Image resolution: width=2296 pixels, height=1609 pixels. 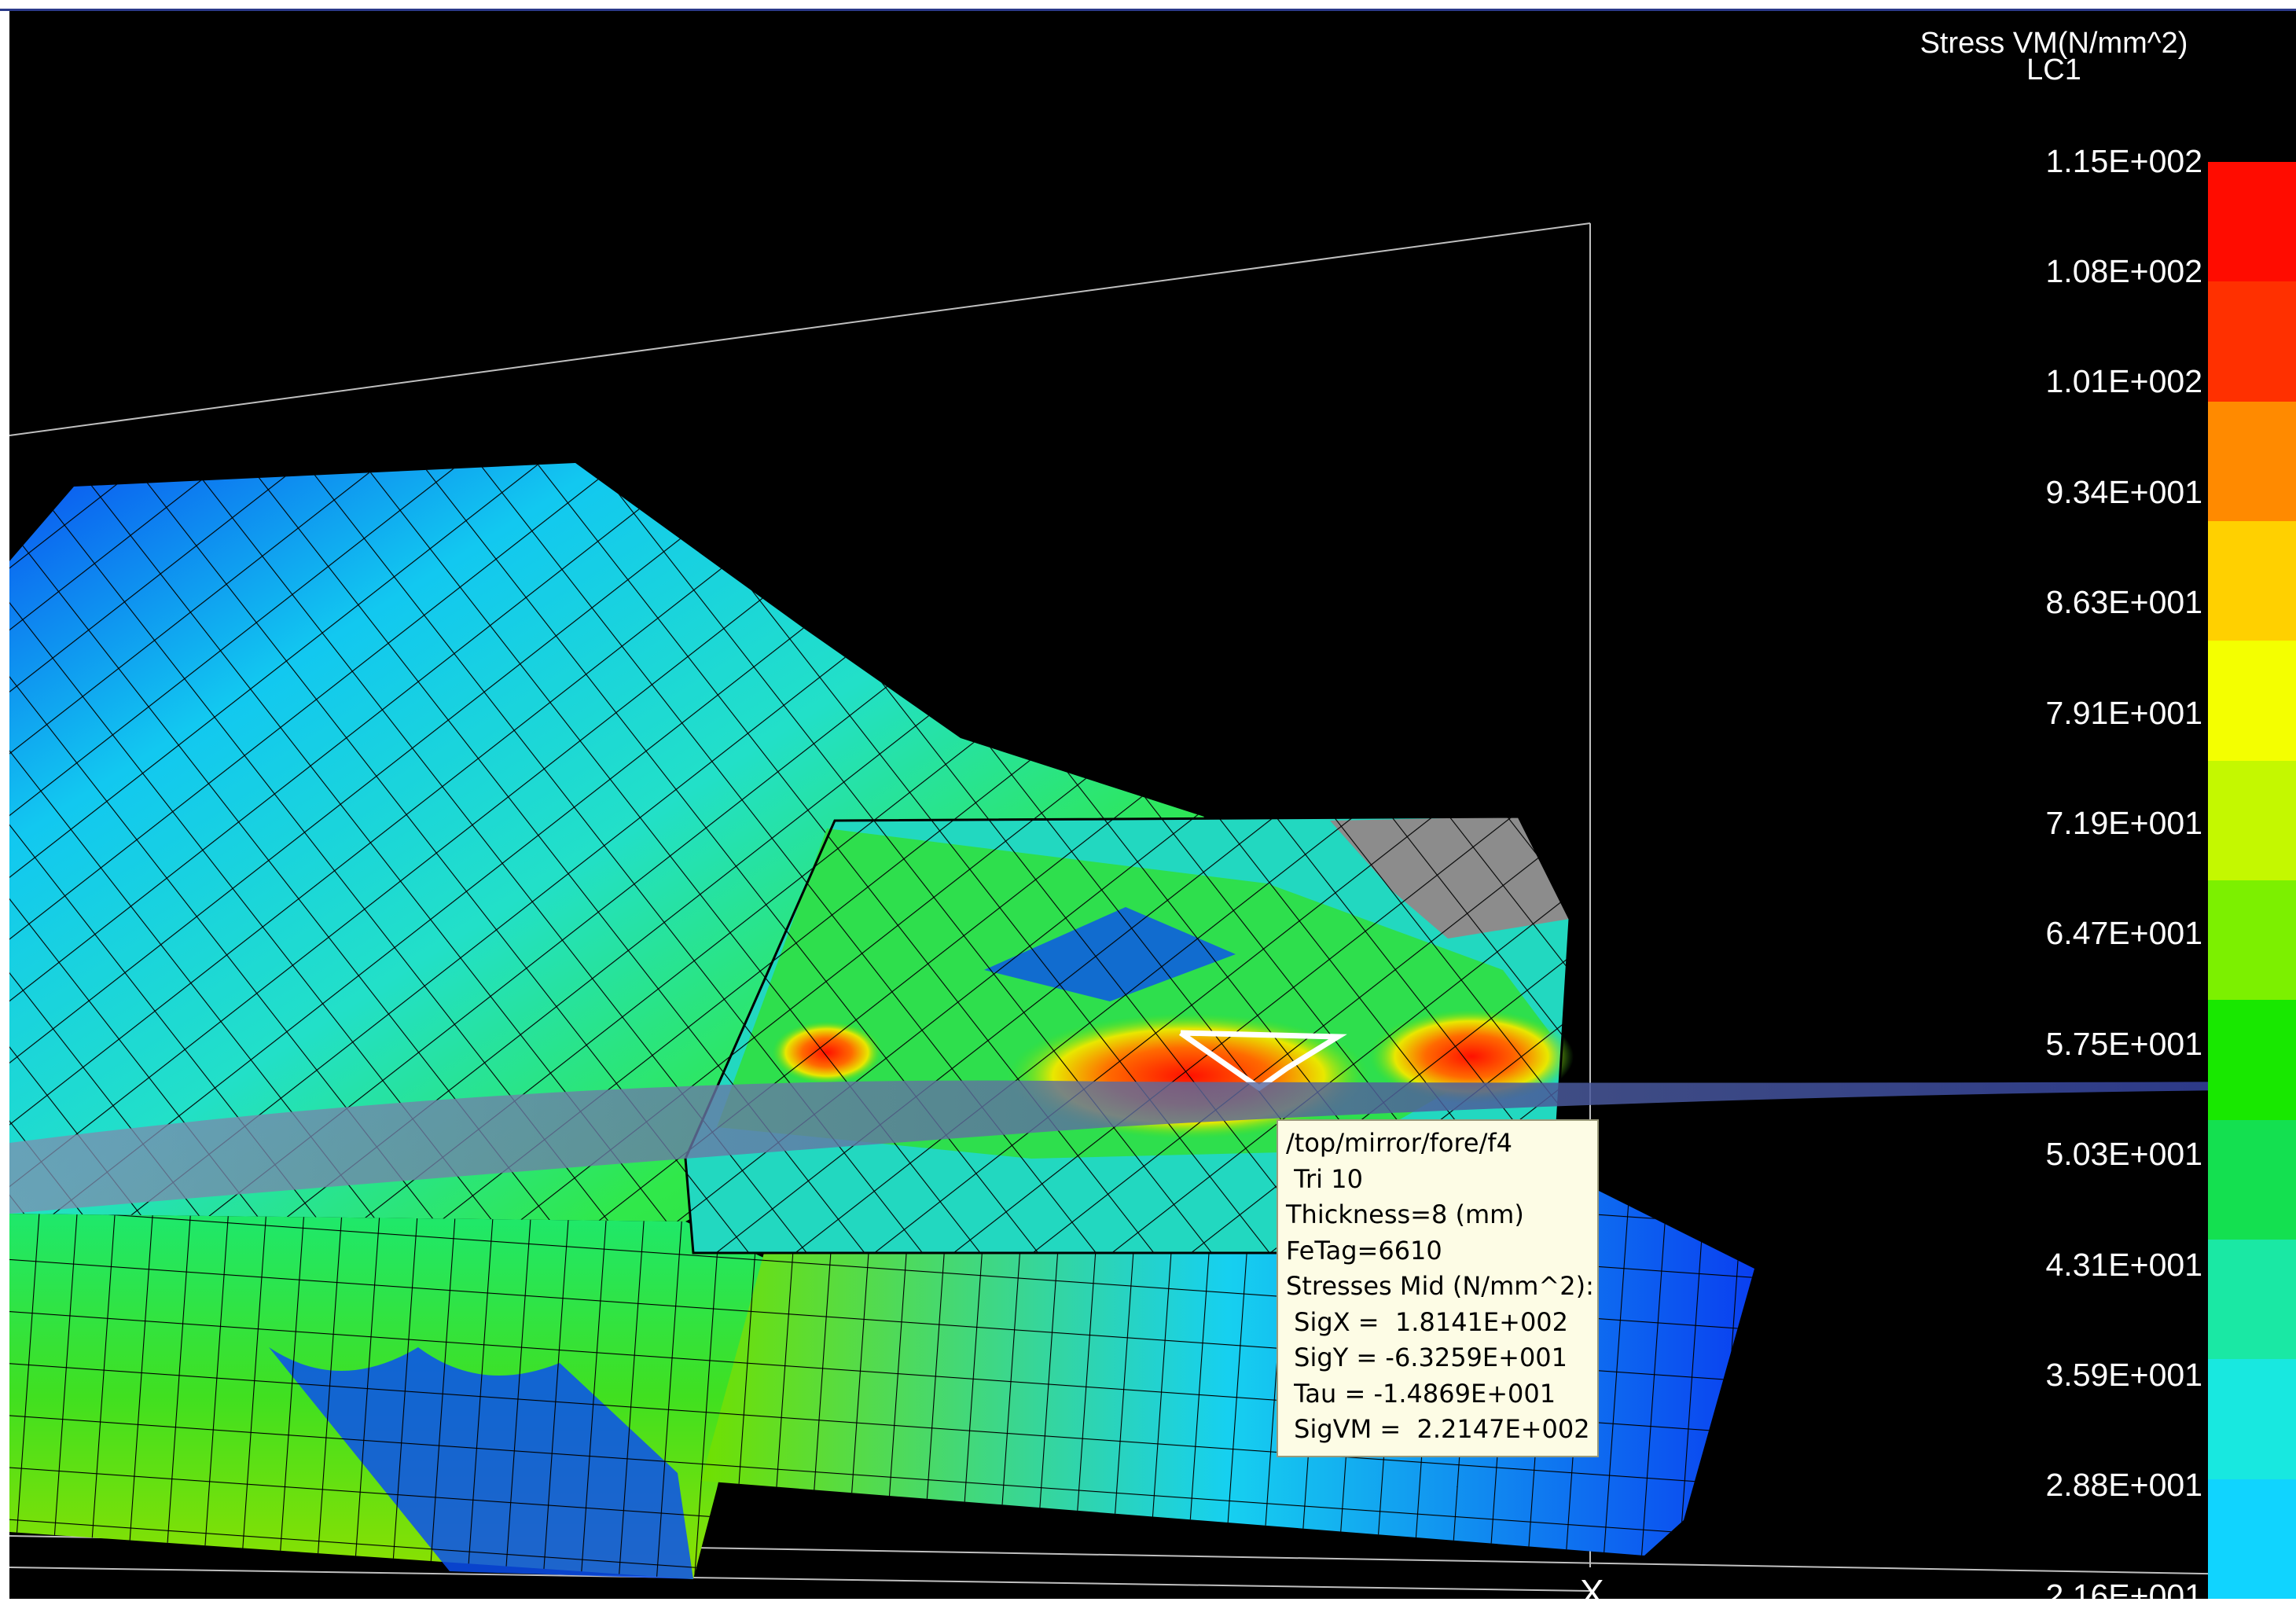 What do you see at coordinates (1400, 1143) in the screenshot?
I see `tooltip-path: /top/mirror/fore/f4` at bounding box center [1400, 1143].